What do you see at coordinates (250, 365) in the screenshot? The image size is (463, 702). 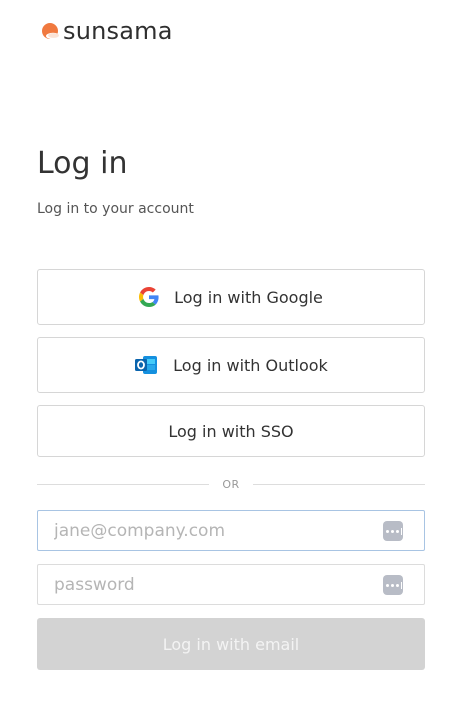 I see `outlook-login-label: Log in with Outlook` at bounding box center [250, 365].